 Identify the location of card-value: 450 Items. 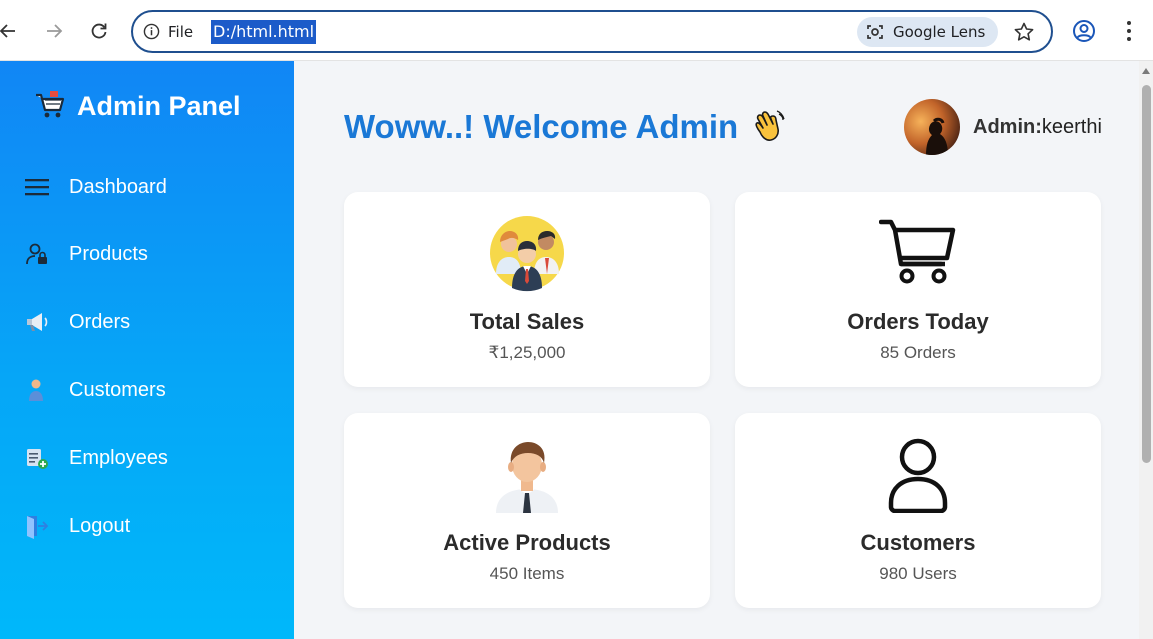
(527, 573).